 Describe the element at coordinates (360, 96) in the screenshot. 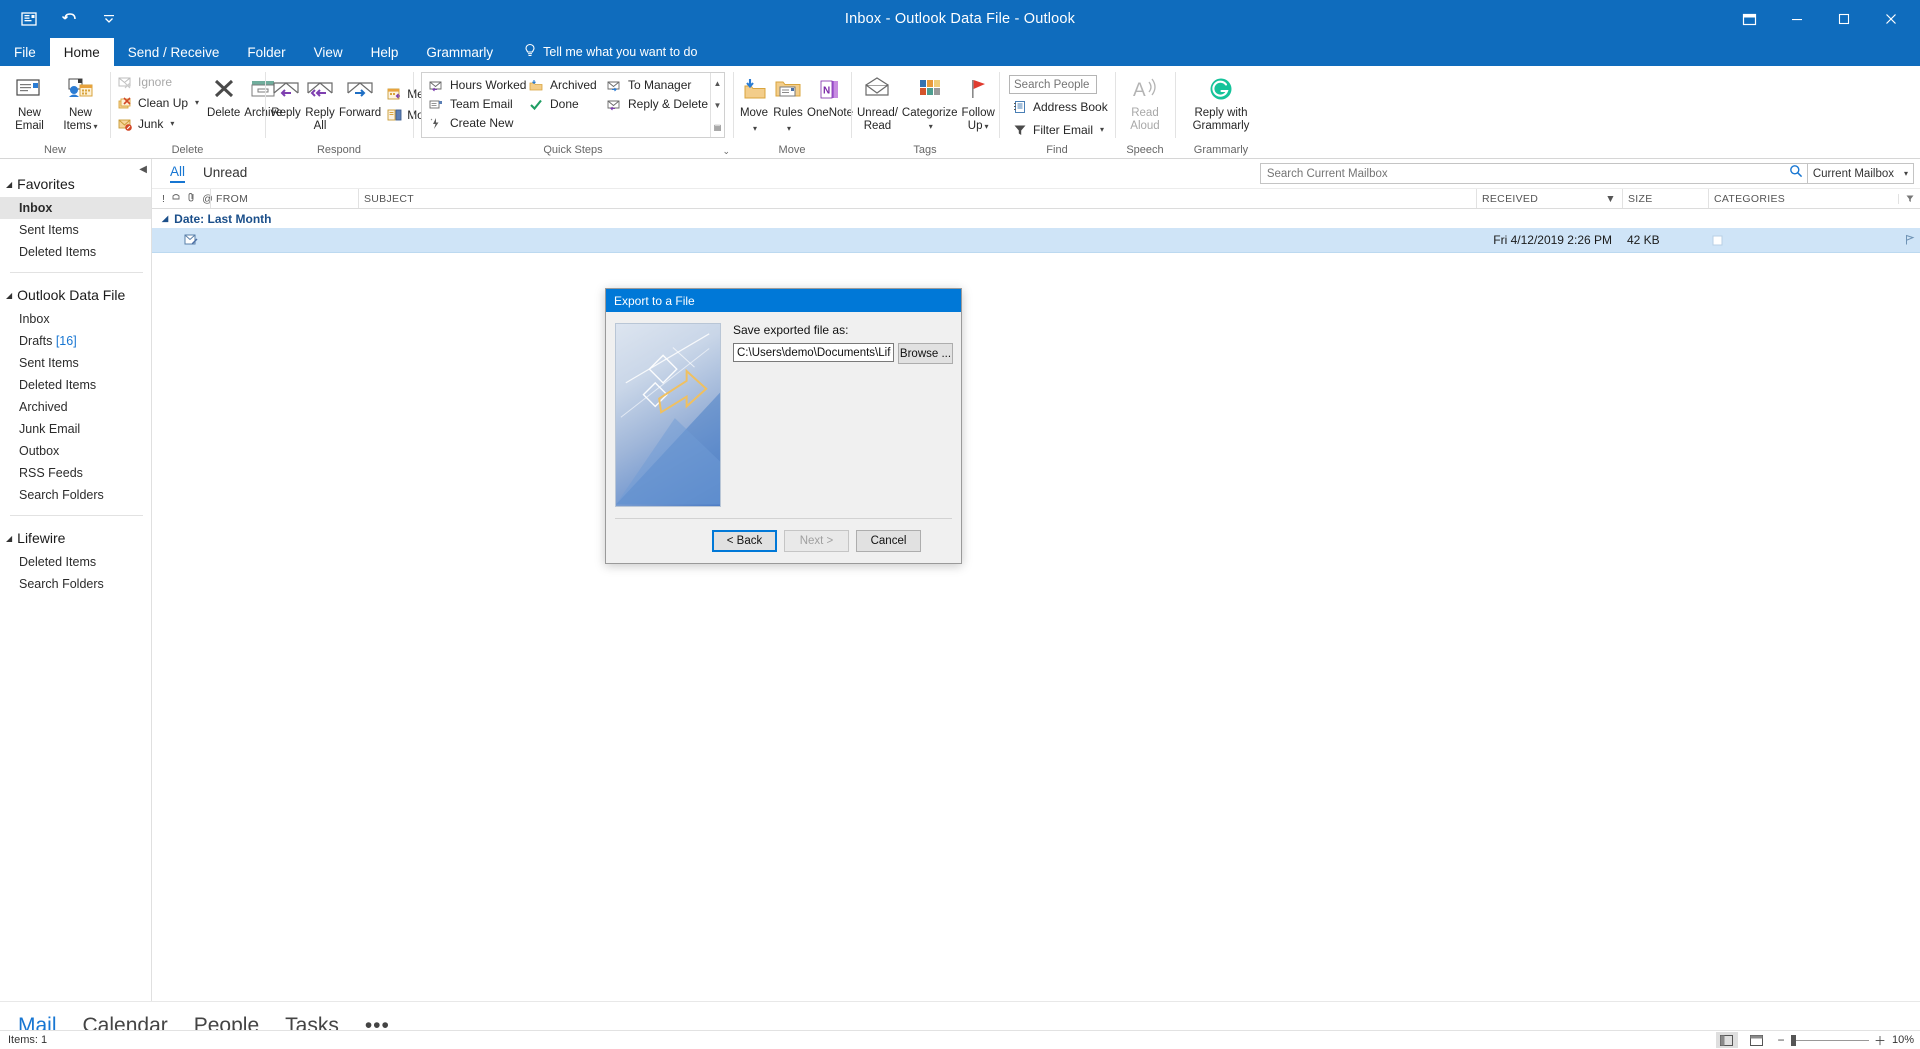

I see `forward-button: Forward` at that location.